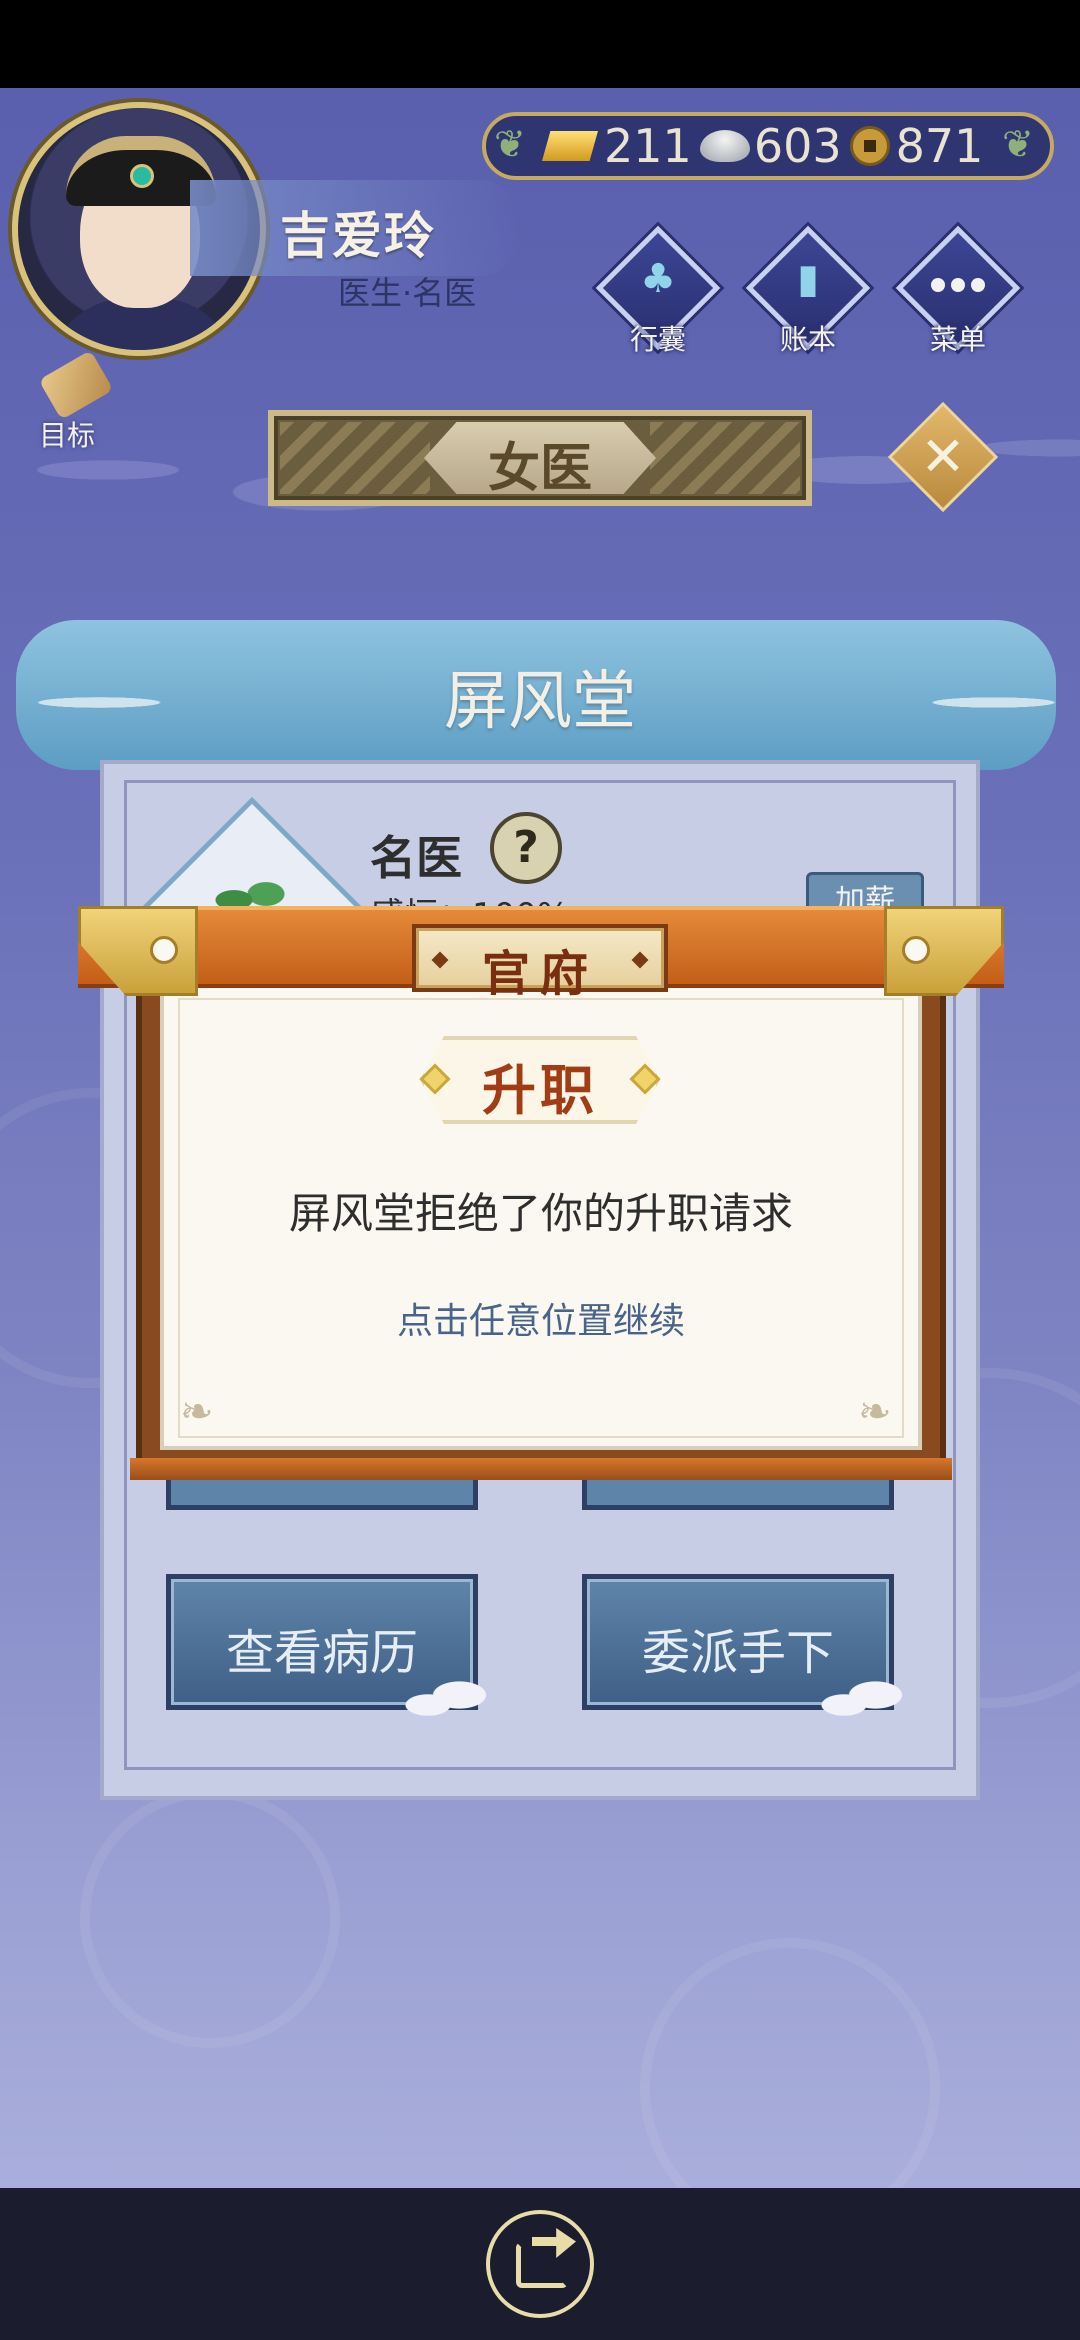 Image resolution: width=1080 pixels, height=2340 pixels. What do you see at coordinates (737, 1653) in the screenshot?
I see `delegate-label: 委派手下` at bounding box center [737, 1653].